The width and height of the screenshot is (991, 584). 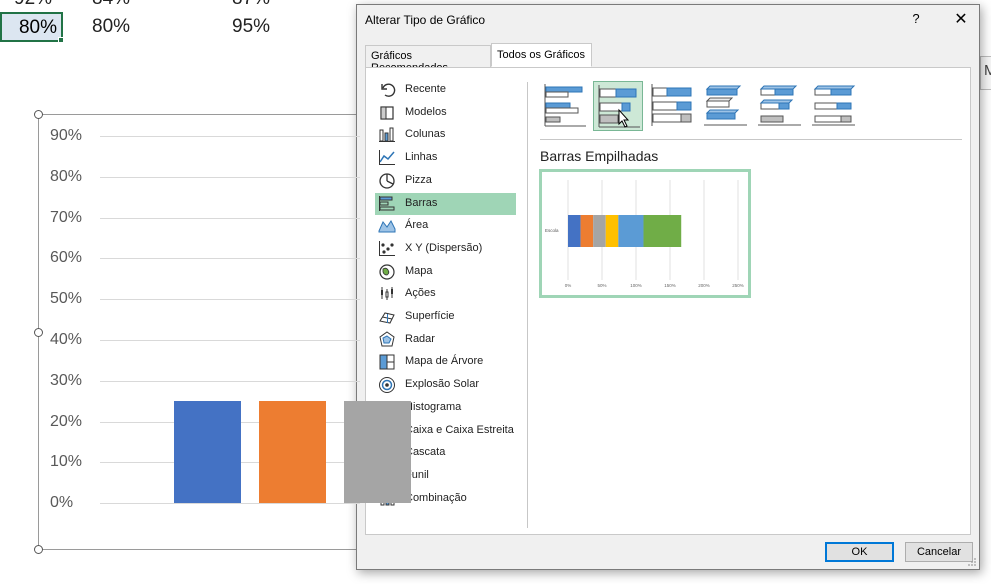 I want to click on category-item-scatter: X Y (Dispersão), so click(x=445, y=249).